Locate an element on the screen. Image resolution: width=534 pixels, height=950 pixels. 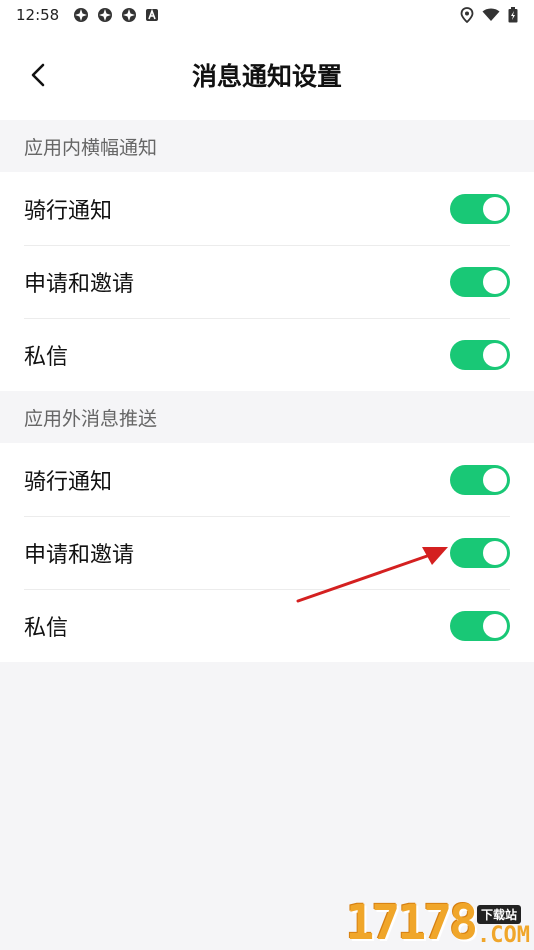
push-private-message-toggle is located at coordinates (480, 625).